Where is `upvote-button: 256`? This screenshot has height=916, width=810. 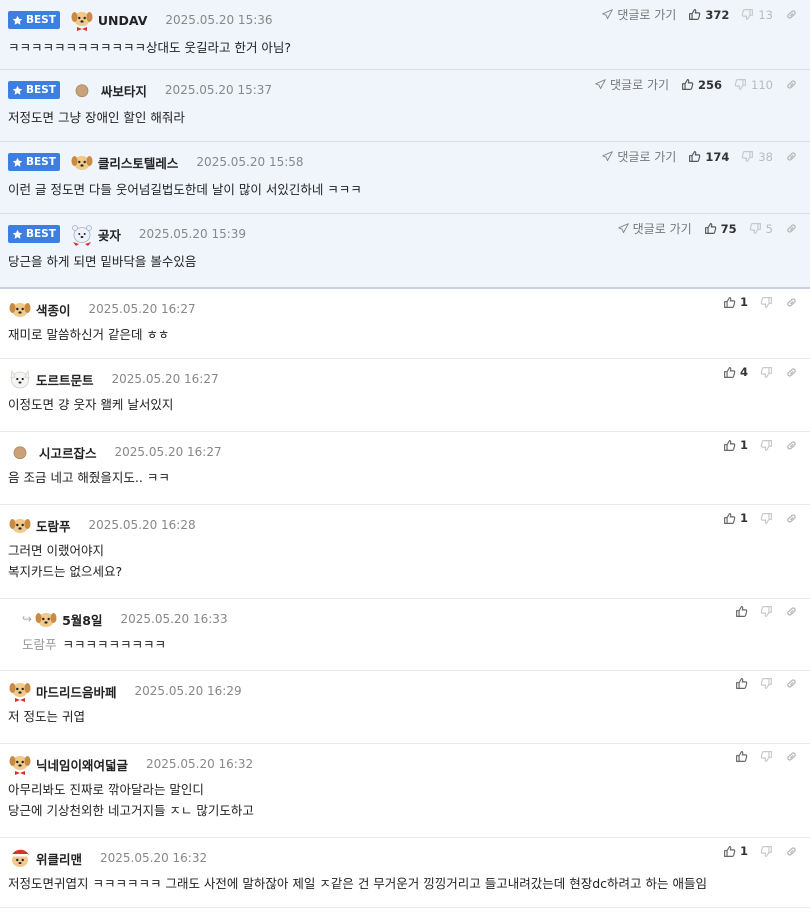
upvote-button: 256 is located at coordinates (701, 85).